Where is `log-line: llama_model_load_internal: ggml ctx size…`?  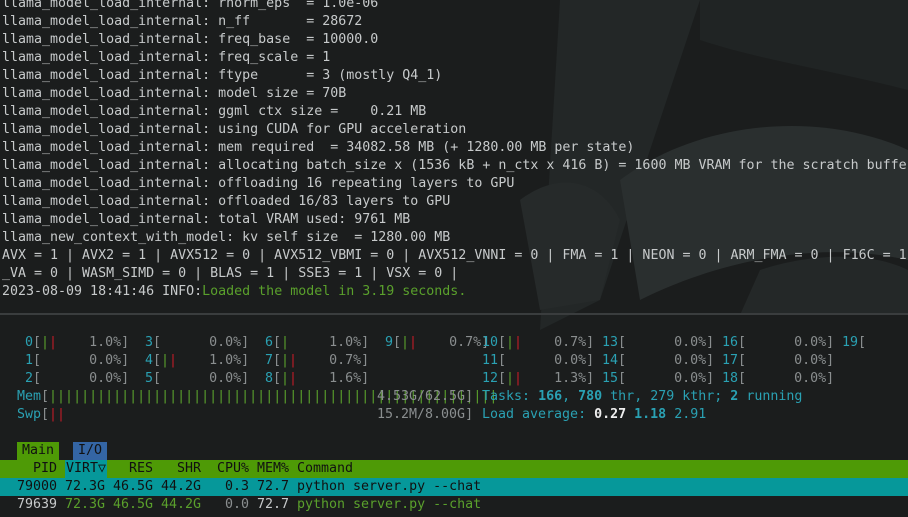
log-line: llama_model_load_internal: ggml ctx size… is located at coordinates (214, 111).